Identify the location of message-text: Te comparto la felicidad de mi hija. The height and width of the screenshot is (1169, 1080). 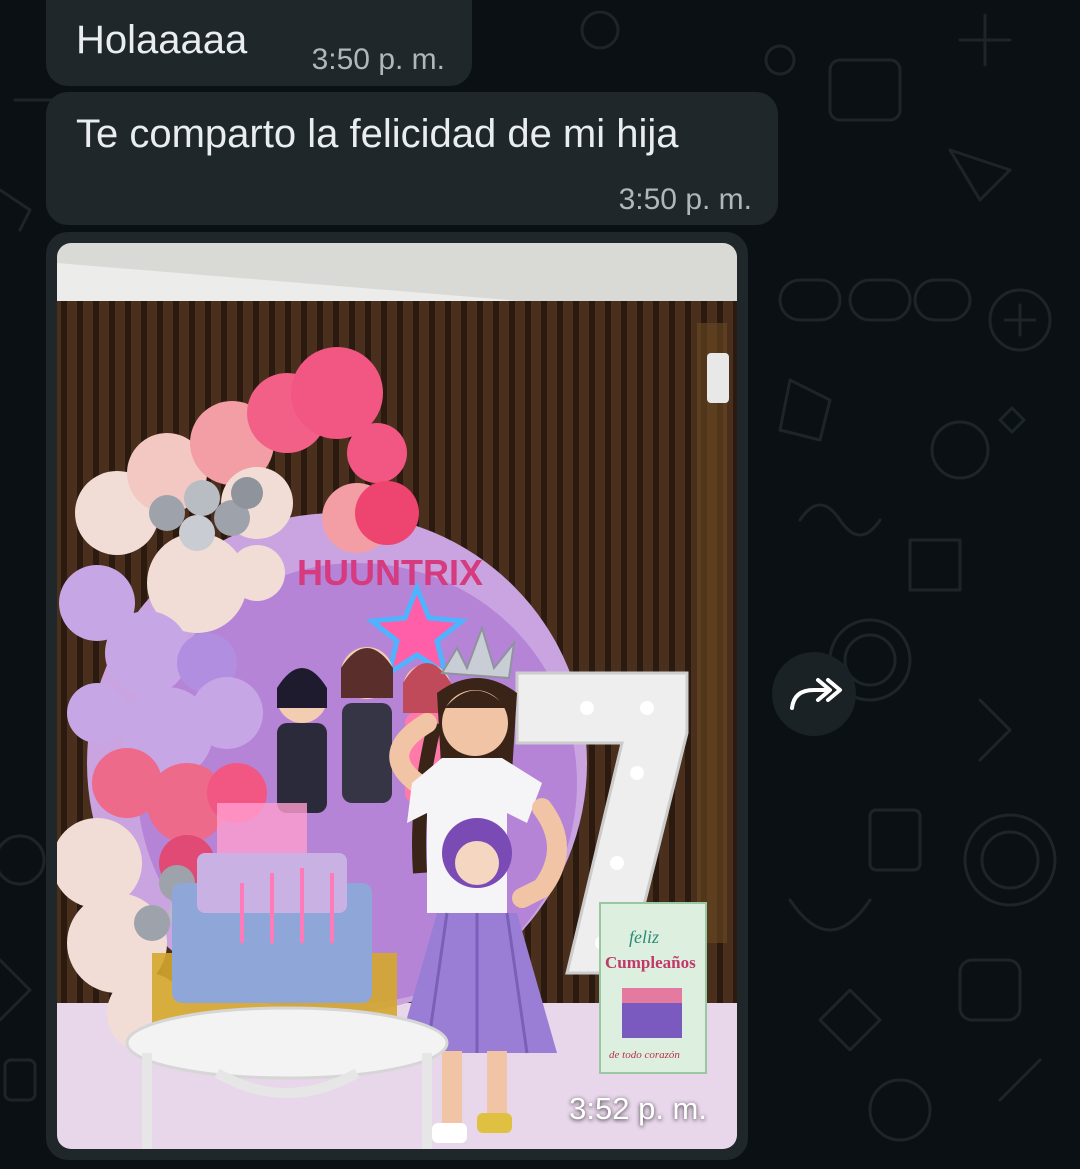
(377, 134).